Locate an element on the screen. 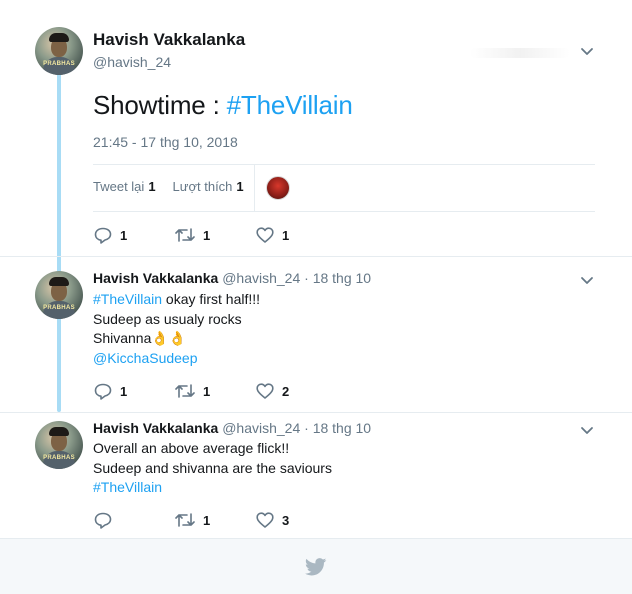 The image size is (632, 594). retweets-count: 1 is located at coordinates (152, 186).